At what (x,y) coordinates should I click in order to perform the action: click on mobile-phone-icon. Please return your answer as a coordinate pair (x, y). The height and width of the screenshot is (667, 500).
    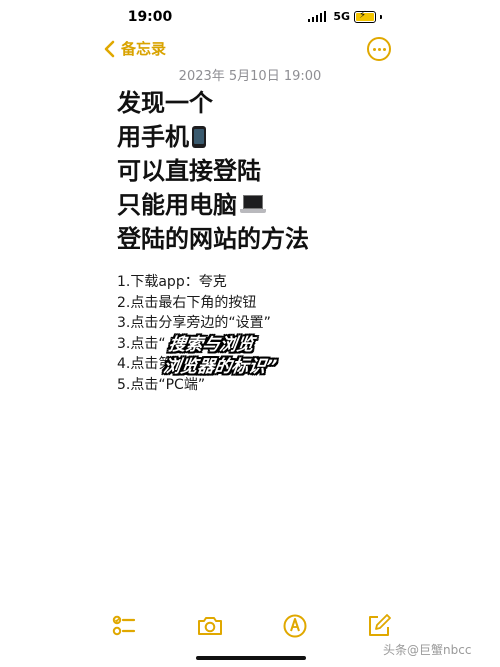
    Looking at the image, I should click on (199, 137).